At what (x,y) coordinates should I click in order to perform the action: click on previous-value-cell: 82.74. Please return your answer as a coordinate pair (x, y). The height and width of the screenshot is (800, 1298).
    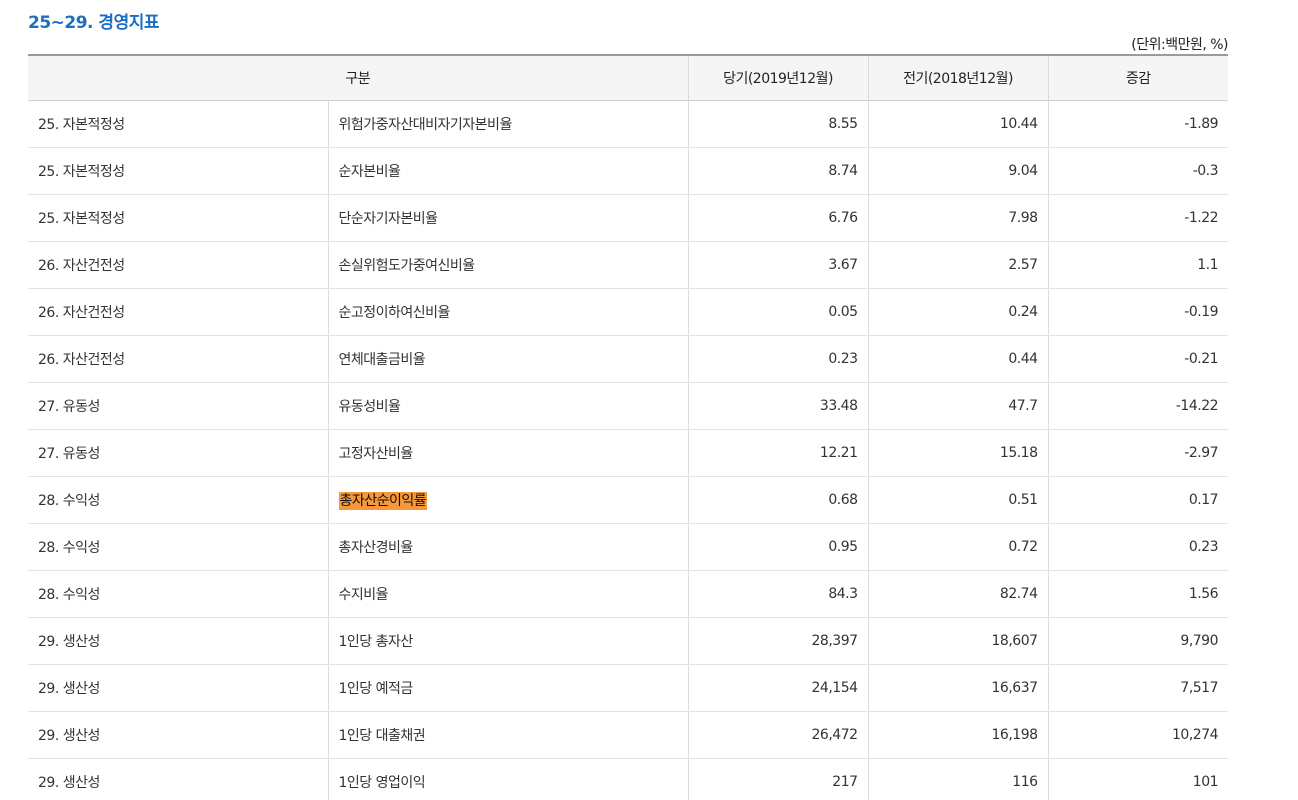
    Looking at the image, I should click on (958, 594).